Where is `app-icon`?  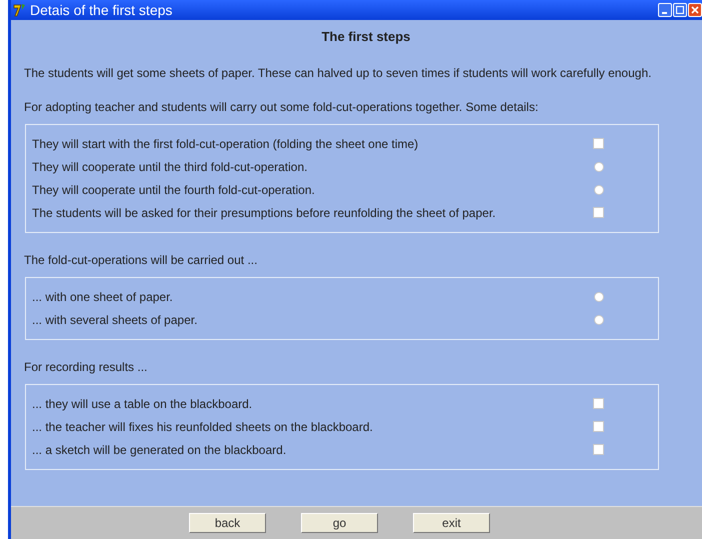
app-icon is located at coordinates (20, 10).